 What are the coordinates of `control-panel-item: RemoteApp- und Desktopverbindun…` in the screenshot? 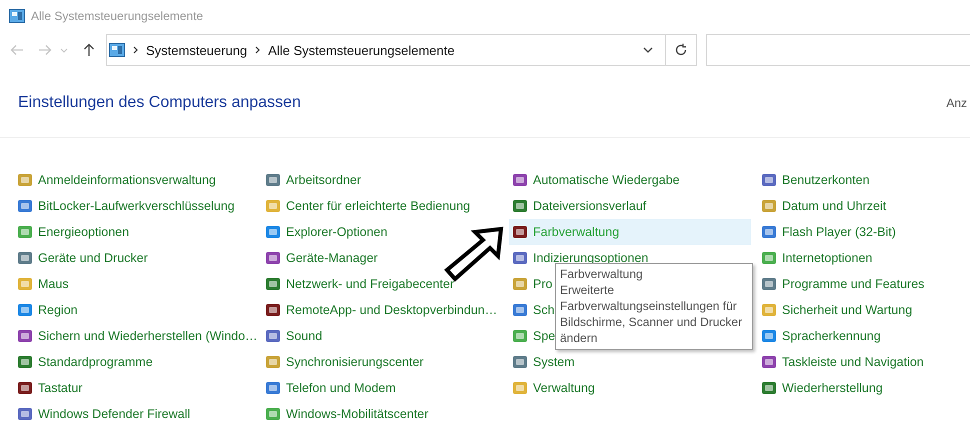 It's located at (381, 310).